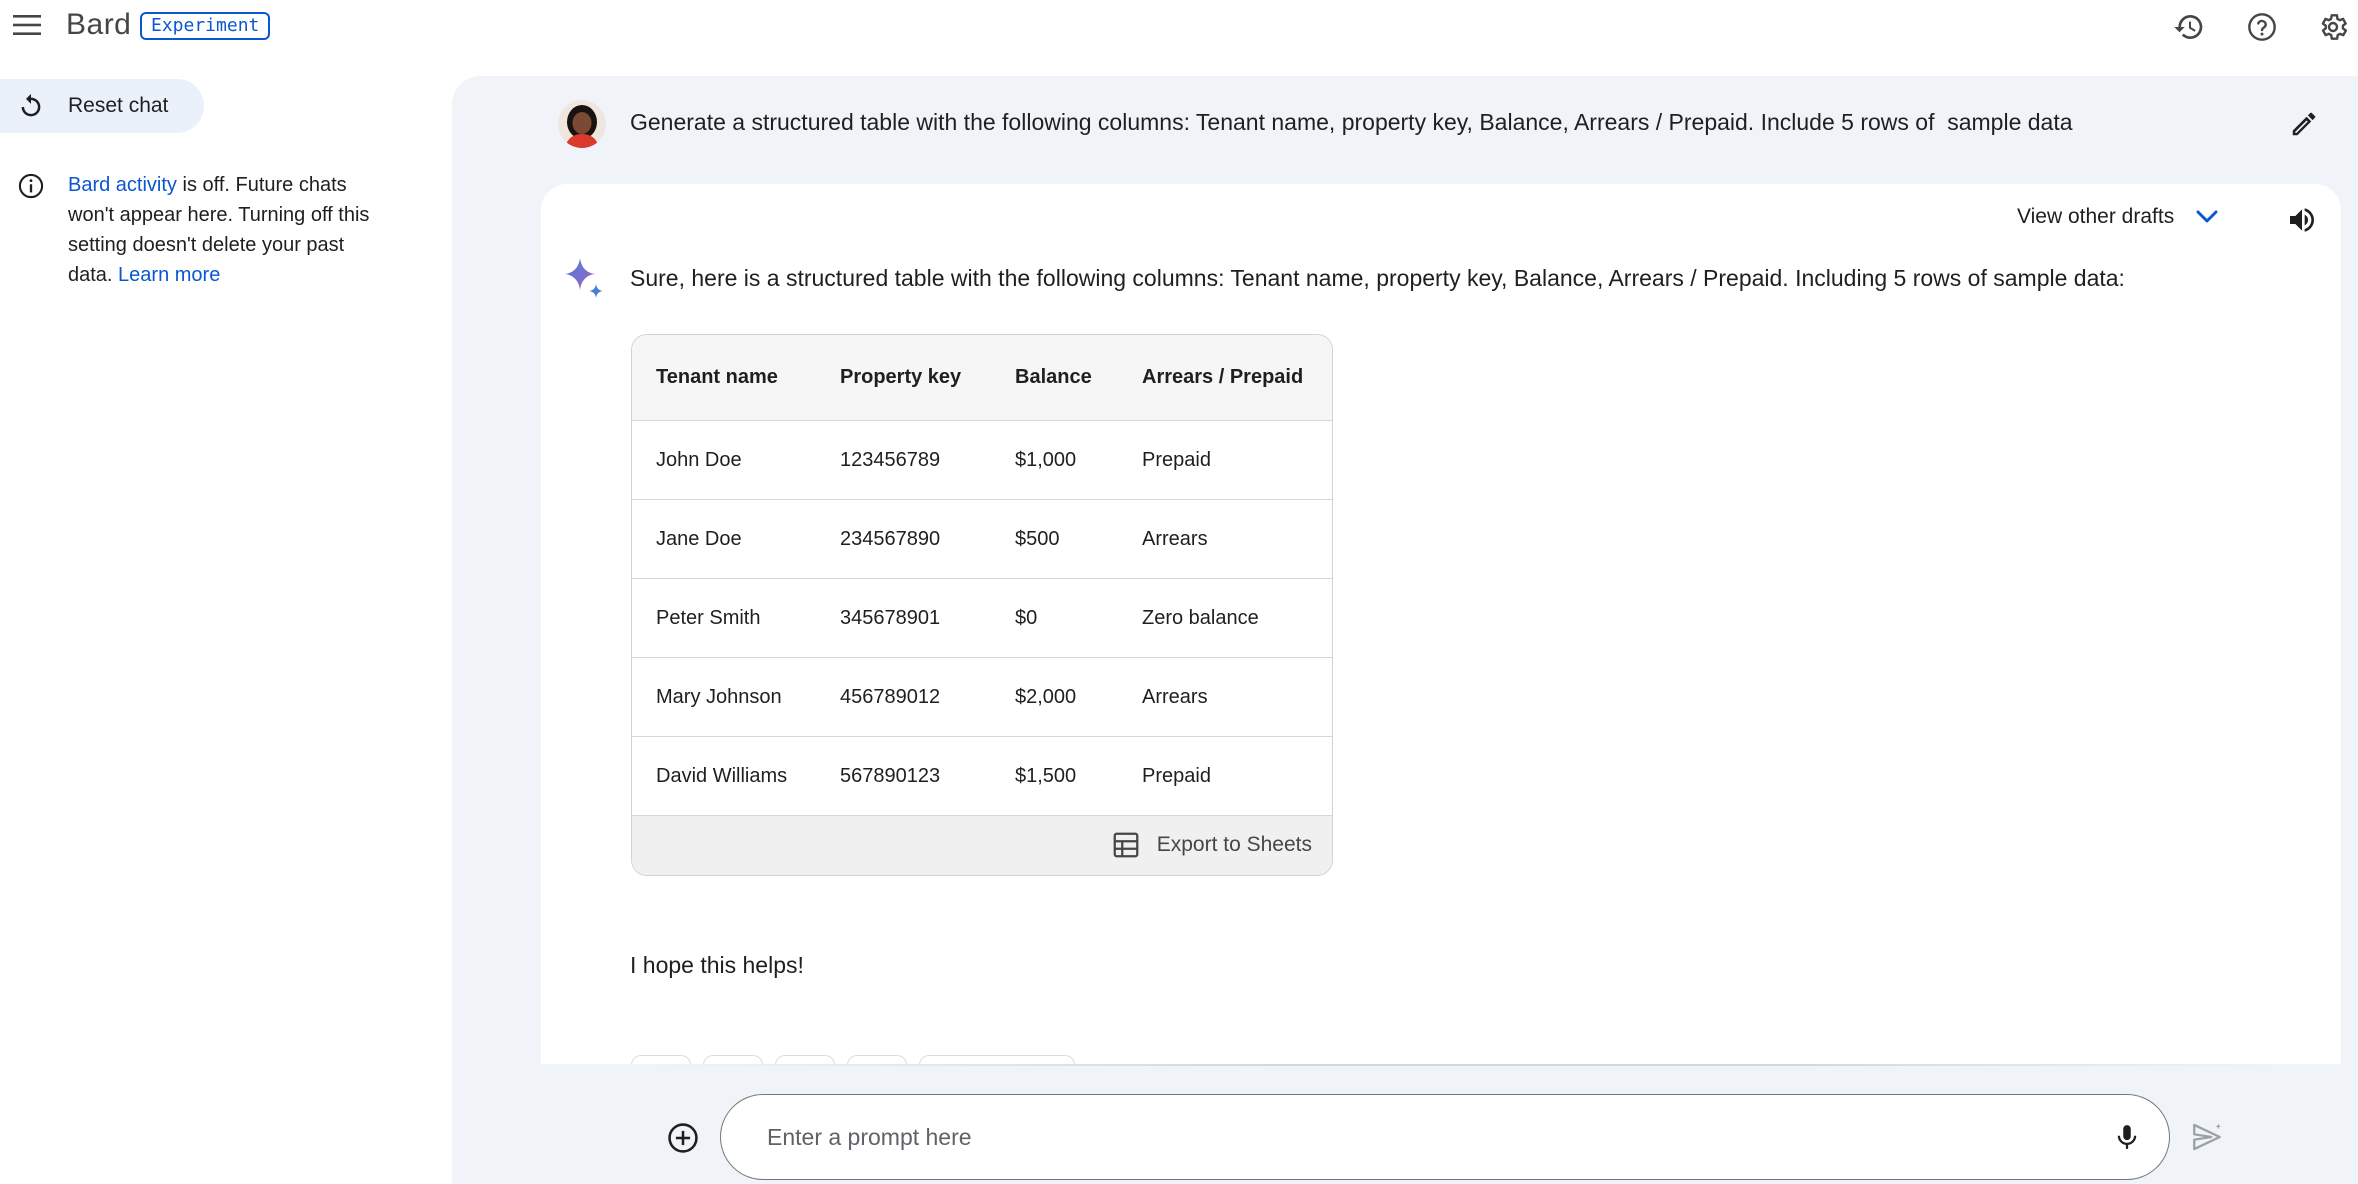 The width and height of the screenshot is (2358, 1184). What do you see at coordinates (31, 105) in the screenshot?
I see `refresh-icon` at bounding box center [31, 105].